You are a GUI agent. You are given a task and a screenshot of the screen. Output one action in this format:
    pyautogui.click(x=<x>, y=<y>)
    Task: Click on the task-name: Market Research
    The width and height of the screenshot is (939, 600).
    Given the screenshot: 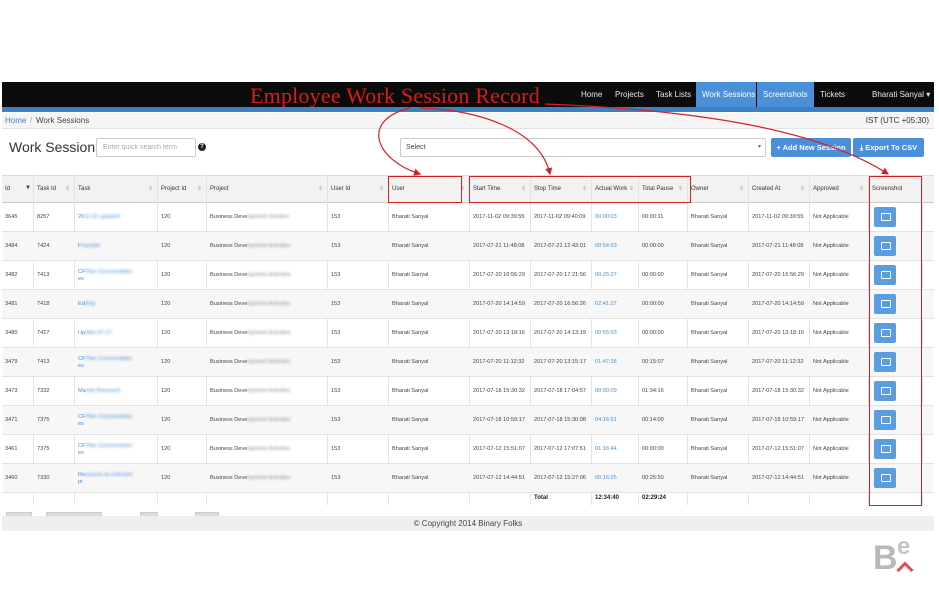 What is the action you would take?
    pyautogui.click(x=99, y=391)
    